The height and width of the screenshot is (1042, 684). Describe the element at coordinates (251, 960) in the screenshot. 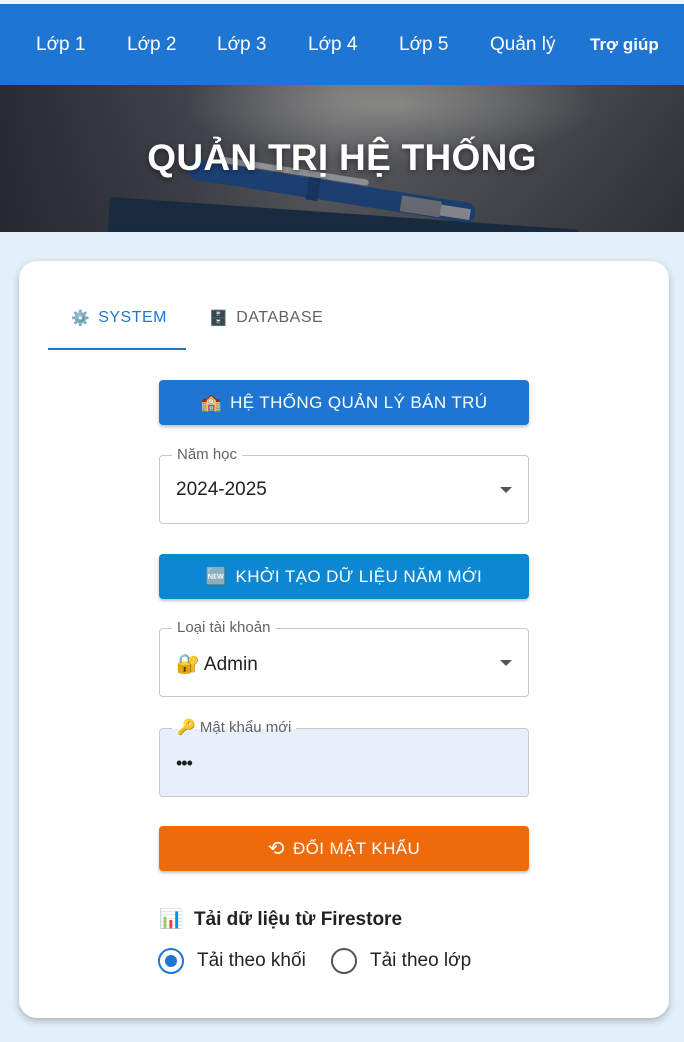

I see `radio-label-by-grade: Tải theo khối` at that location.